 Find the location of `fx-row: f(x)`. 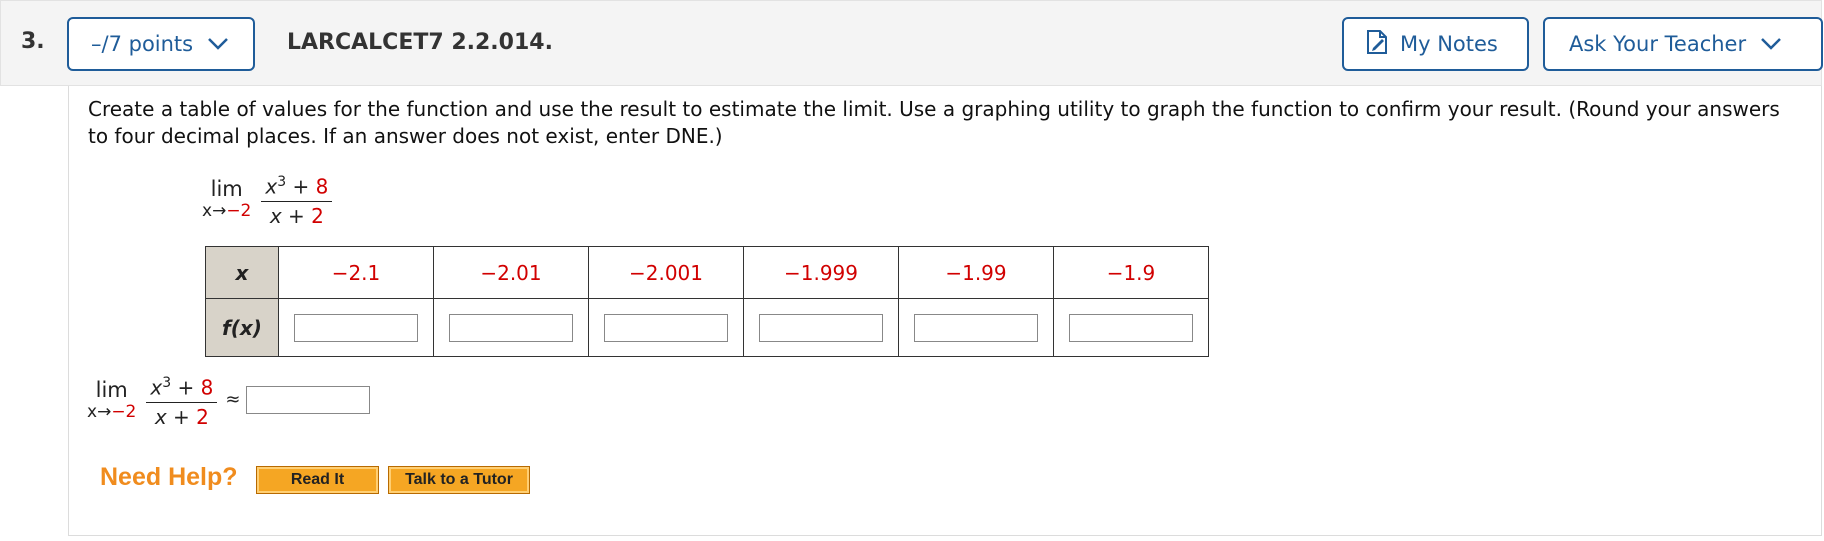

fx-row: f(x) is located at coordinates (707, 327).